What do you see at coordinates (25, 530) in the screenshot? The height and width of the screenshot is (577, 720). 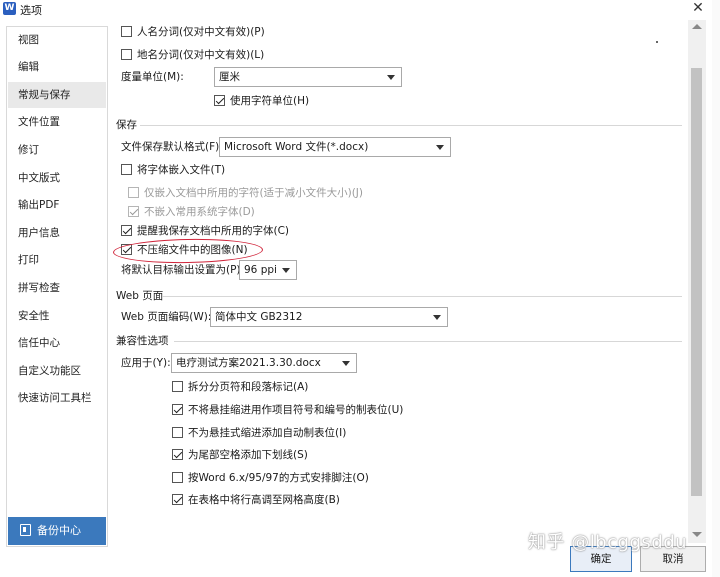 I see `backup-icon` at bounding box center [25, 530].